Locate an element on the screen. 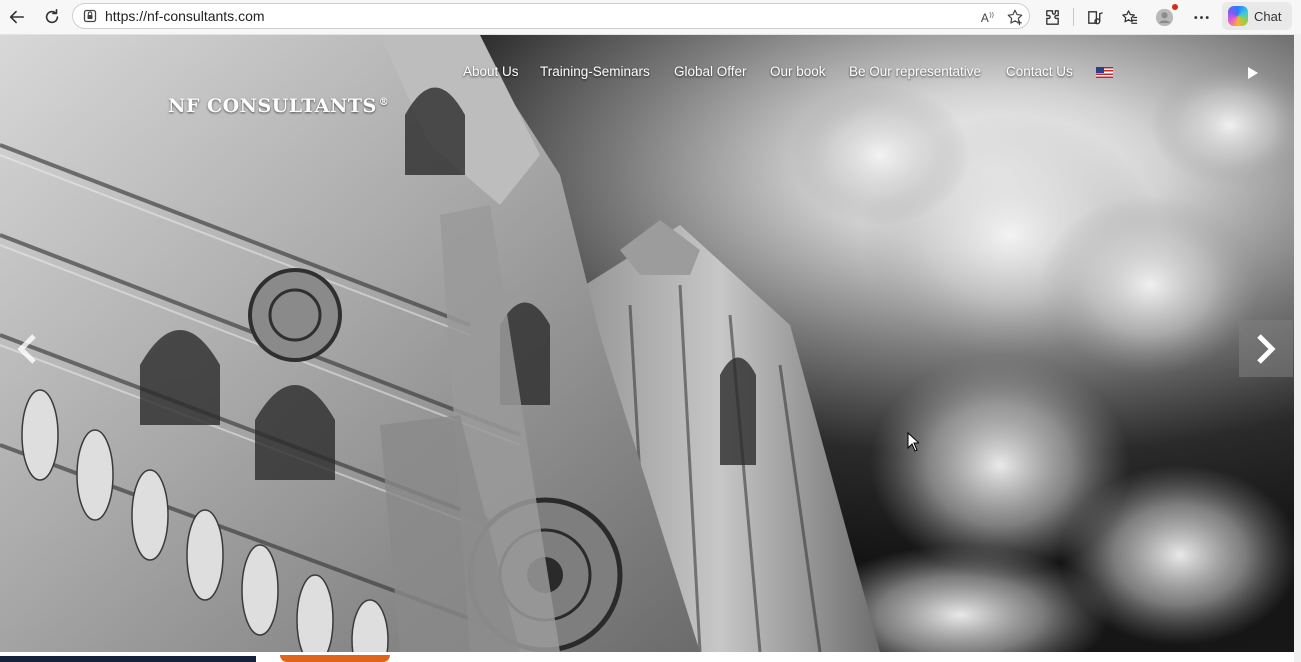 Image resolution: width=1301 pixels, height=662 pixels. collections-icon is located at coordinates (1129, 17).